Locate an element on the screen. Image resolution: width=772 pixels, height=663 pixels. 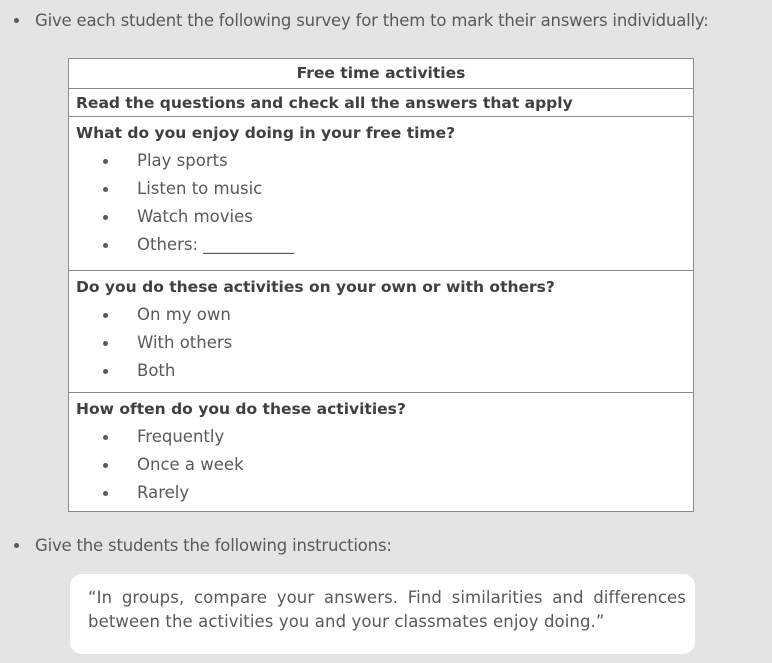
option-item: Play sports is located at coordinates (384, 161).